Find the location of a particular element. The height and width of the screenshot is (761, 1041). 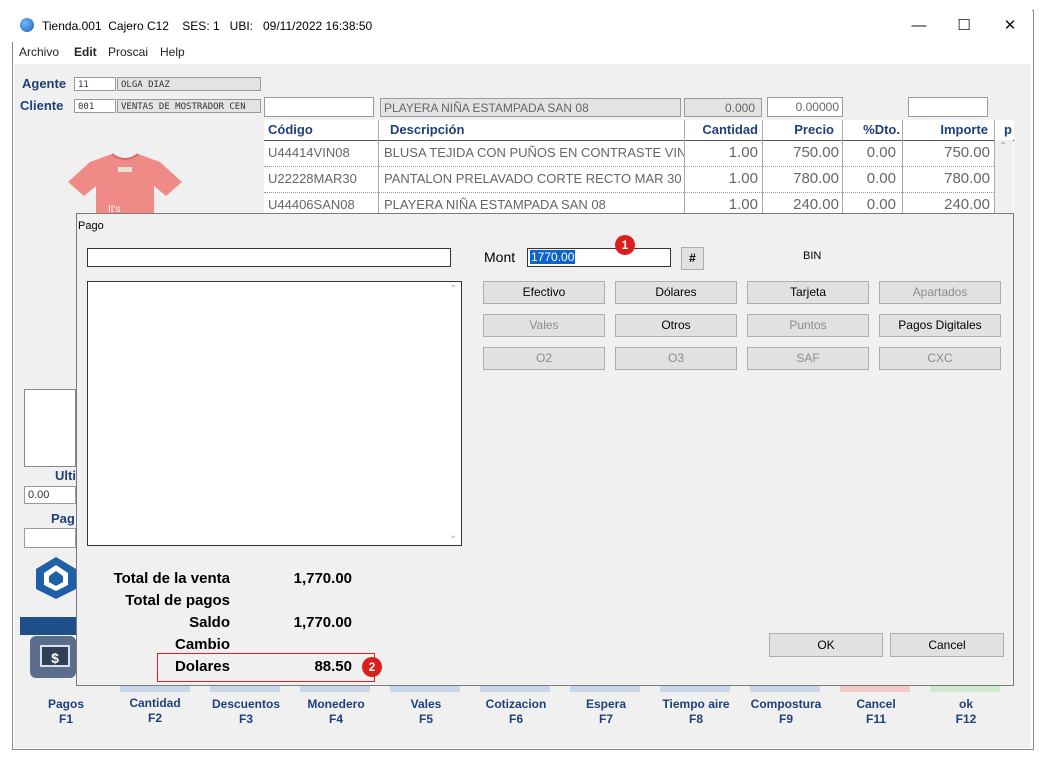

fkey-label: Tiempo aire is located at coordinates (696, 704).